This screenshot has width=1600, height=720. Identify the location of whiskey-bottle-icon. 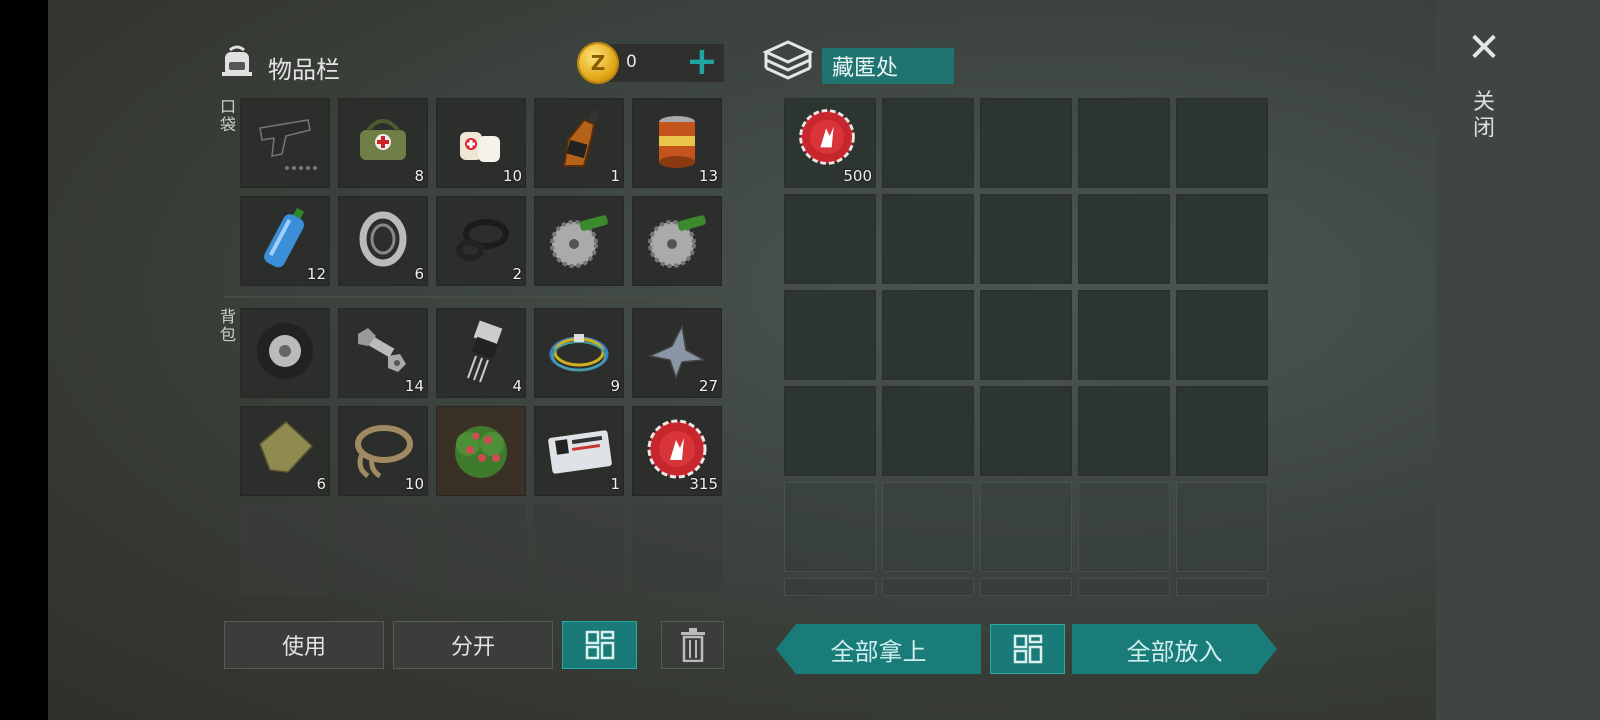
(581, 137).